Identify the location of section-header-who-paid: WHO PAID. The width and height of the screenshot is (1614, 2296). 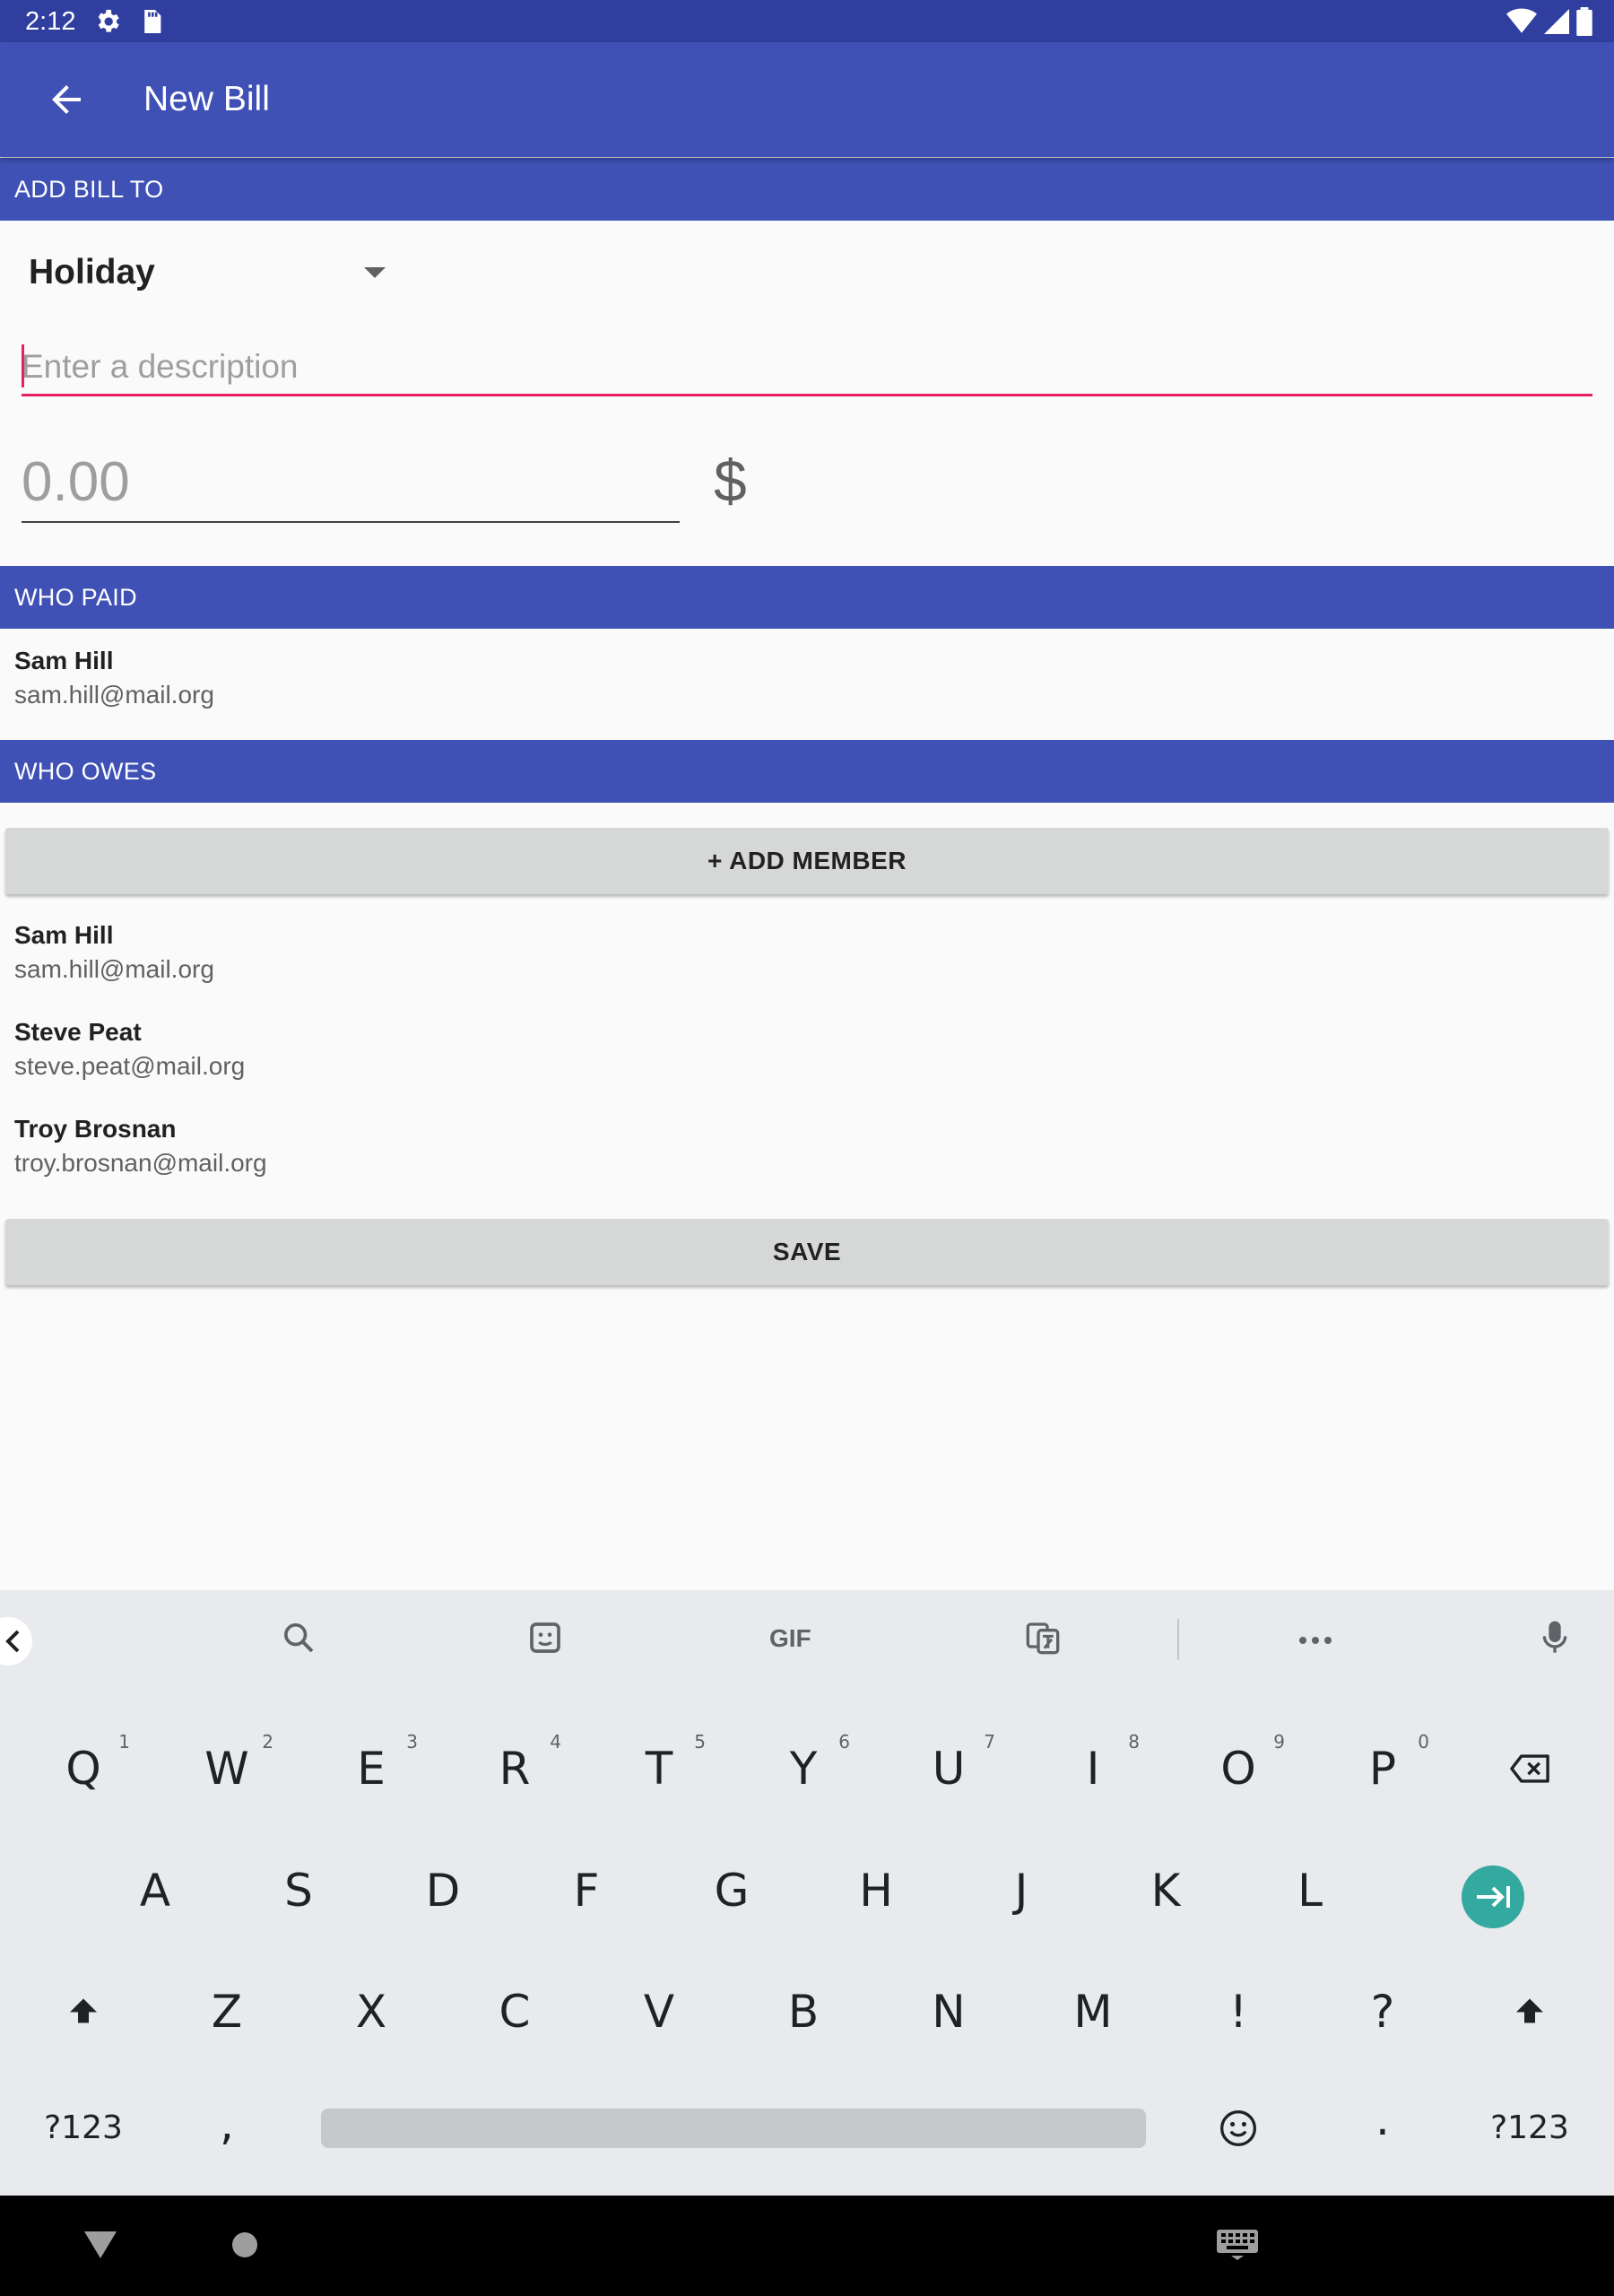
(807, 597).